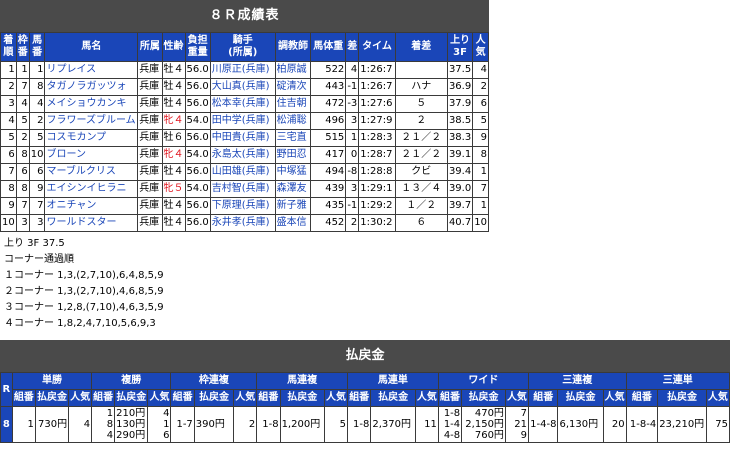  I want to click on group-umatan: 馬連単, so click(393, 381).